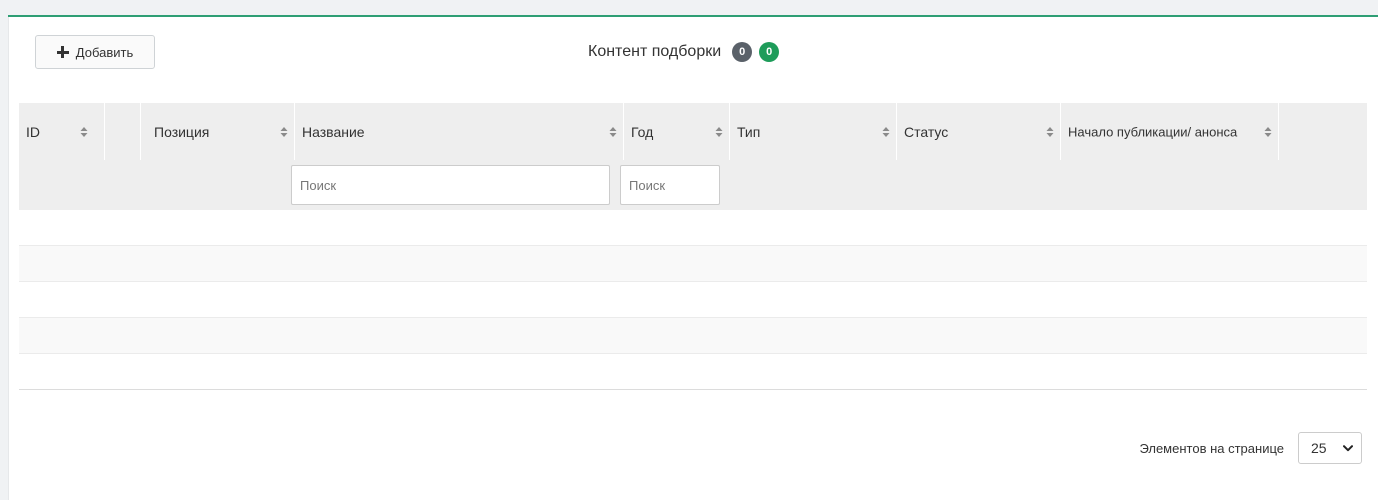  Describe the element at coordinates (1330, 448) in the screenshot. I see `page-size-select: 25` at that location.